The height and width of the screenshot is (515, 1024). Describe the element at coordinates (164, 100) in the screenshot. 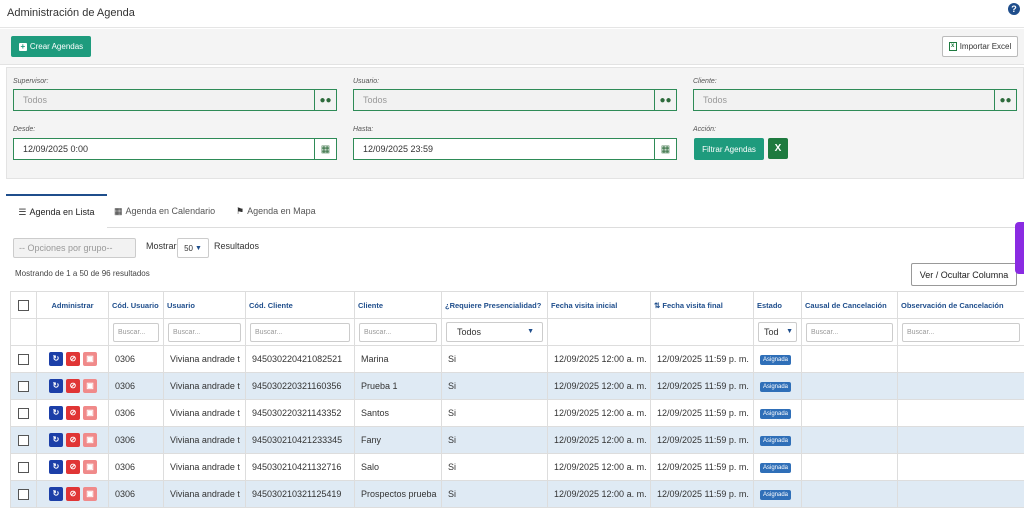

I see `supervisor-field: Todos` at that location.